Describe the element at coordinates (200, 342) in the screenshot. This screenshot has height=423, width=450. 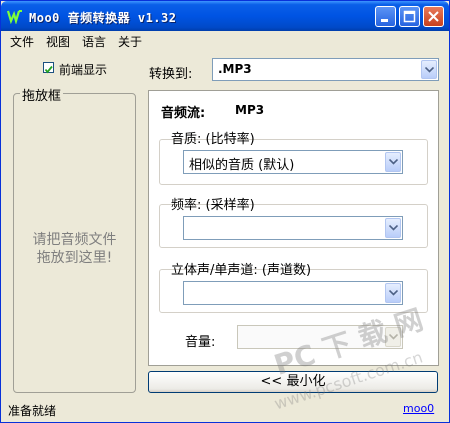
I see `volume-label: 音量:` at that location.